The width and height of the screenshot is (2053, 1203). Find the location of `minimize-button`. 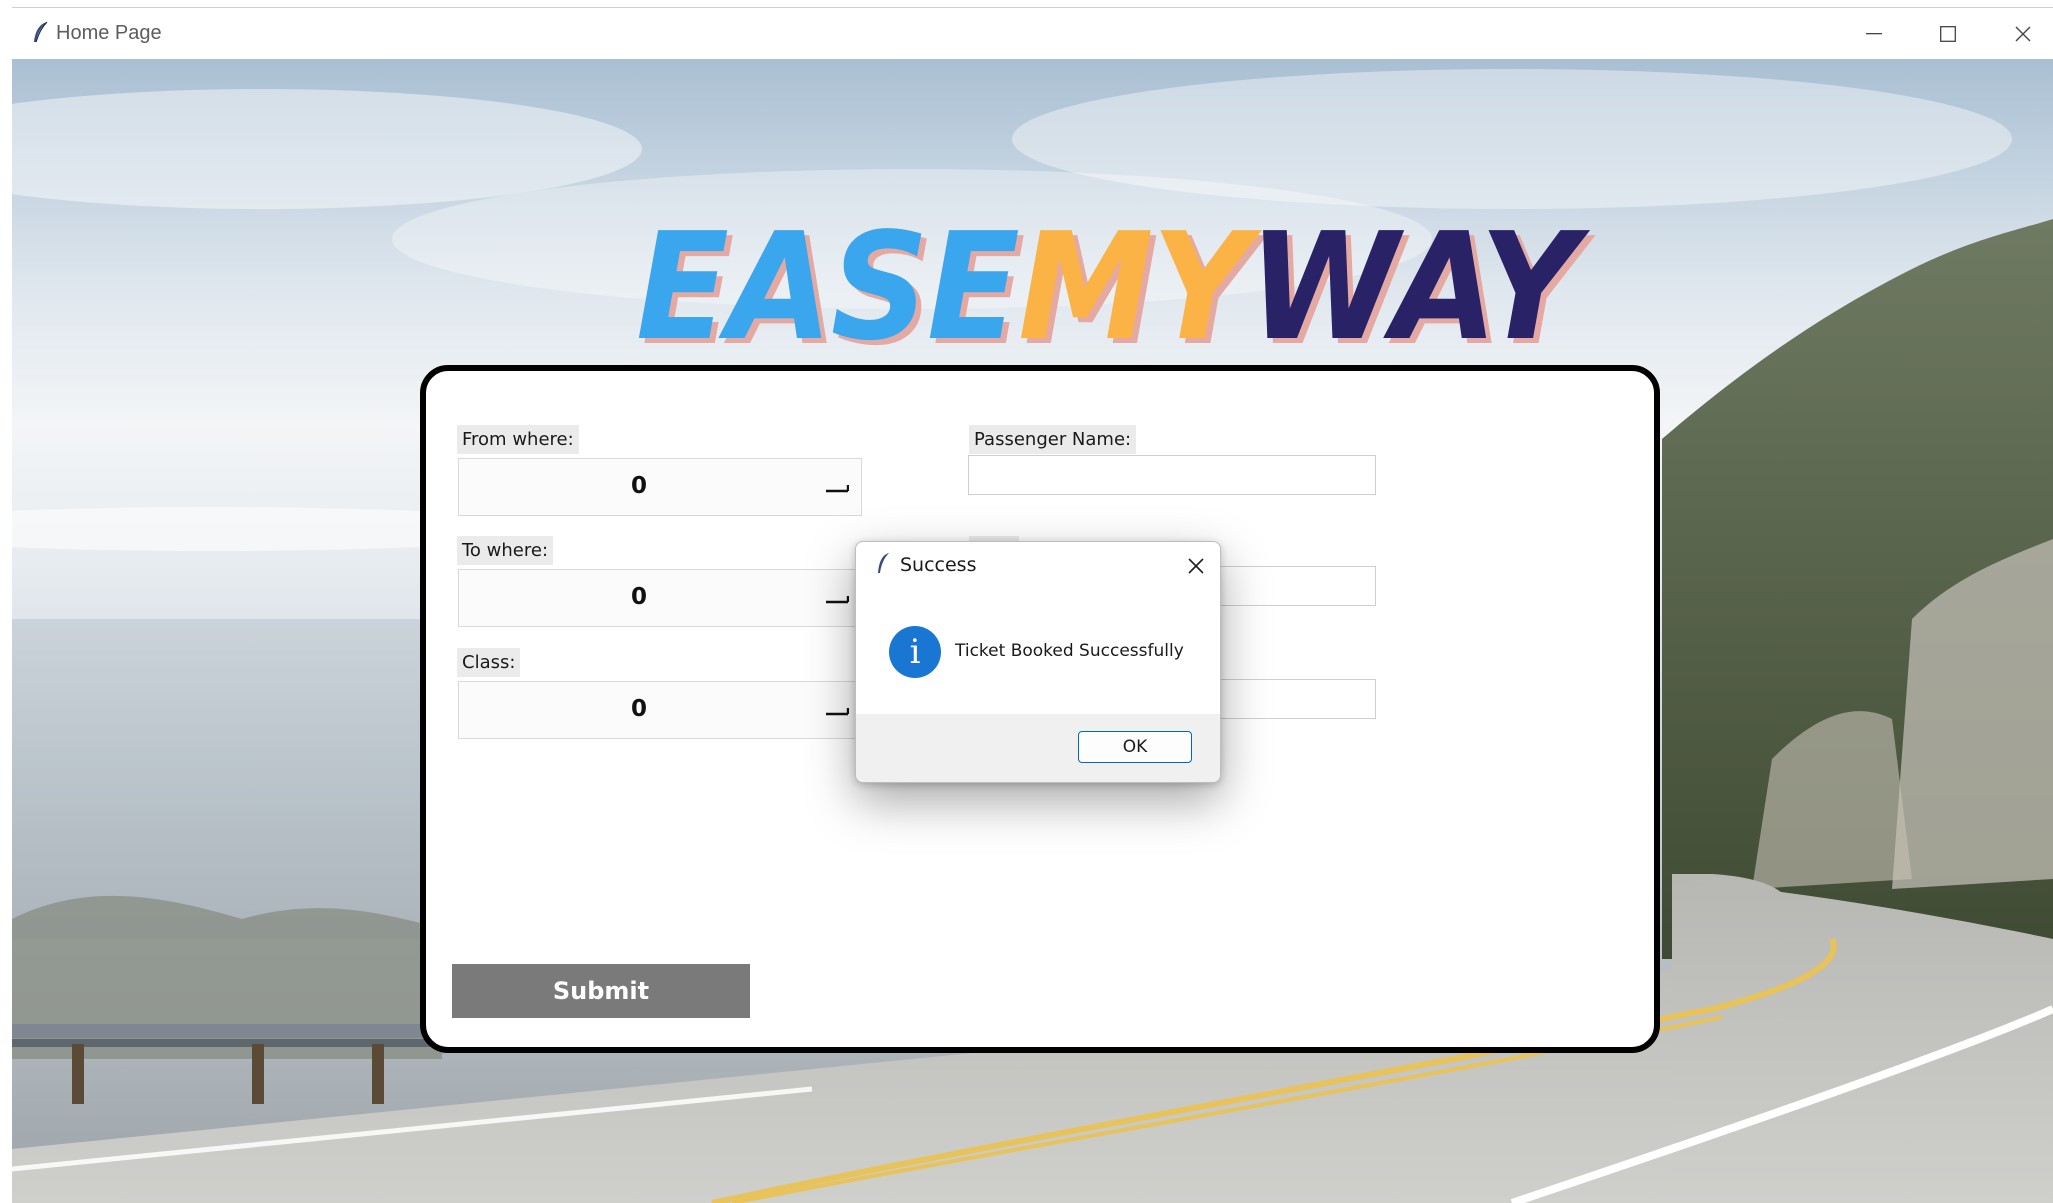

minimize-button is located at coordinates (1874, 34).